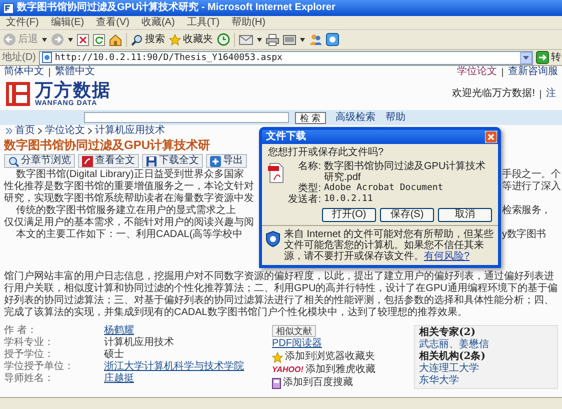  What do you see at coordinates (174, 367) in the screenshot?
I see `field-link: 浙江大学计算机科学与技术学院` at bounding box center [174, 367].